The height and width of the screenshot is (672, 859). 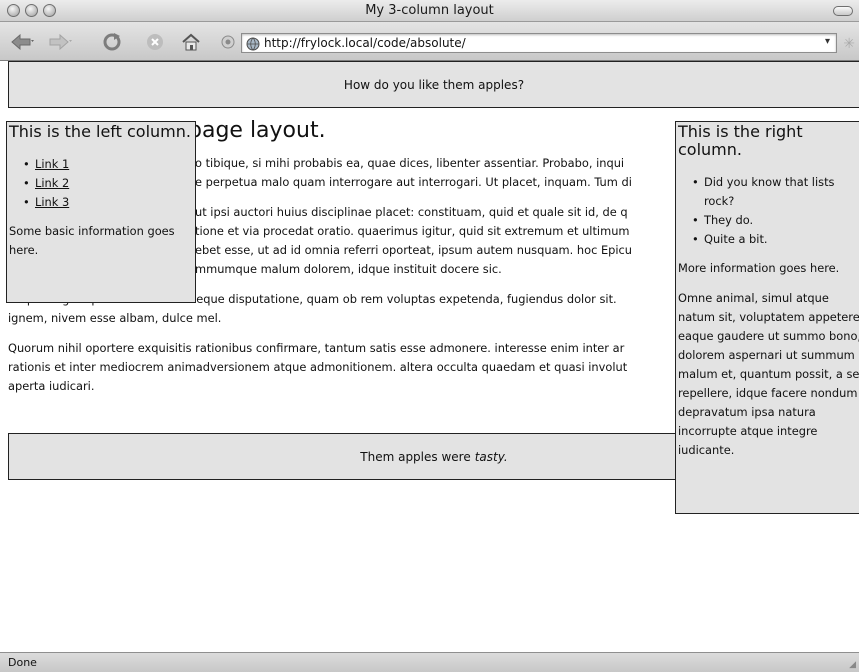 I want to click on status-text: Done, so click(x=22, y=662).